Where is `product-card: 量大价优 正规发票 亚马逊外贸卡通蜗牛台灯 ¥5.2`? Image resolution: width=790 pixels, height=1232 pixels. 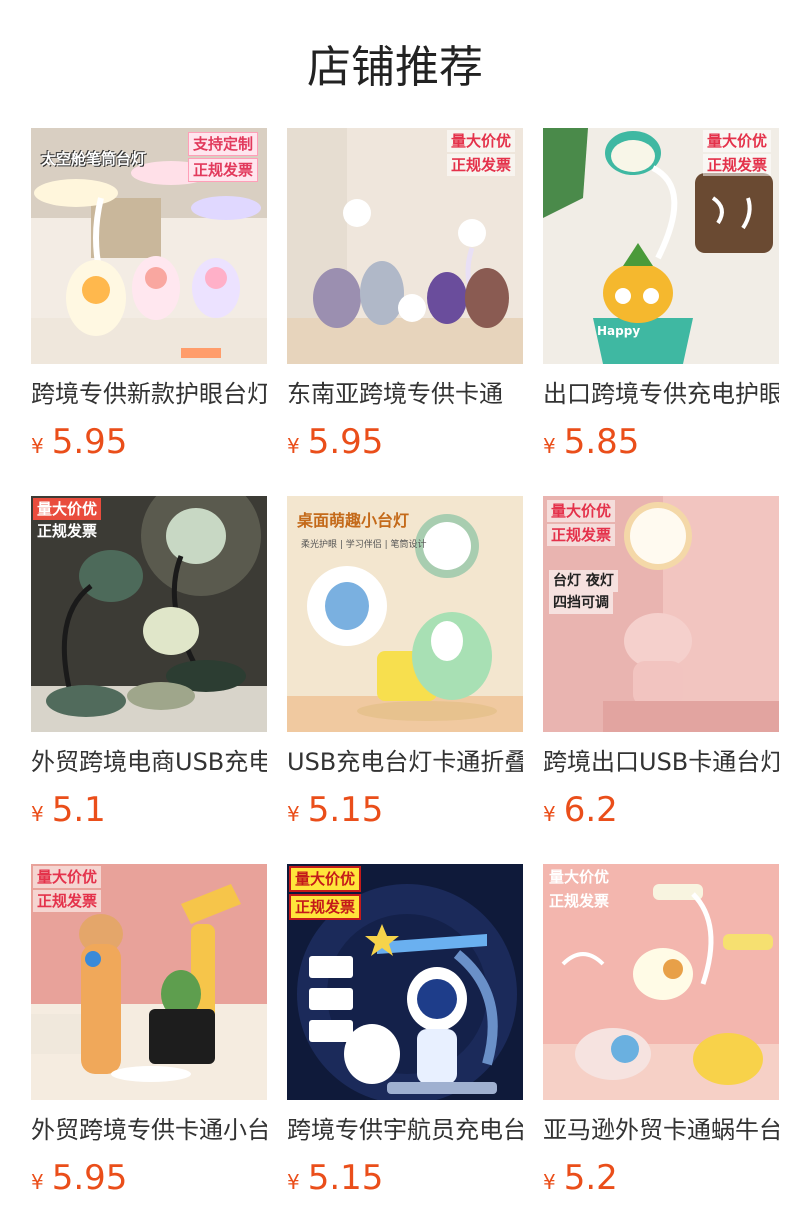
product-card: 量大价优 正规发票 亚马逊外贸卡通蜗牛台灯 ¥5.2 is located at coordinates (661, 1034).